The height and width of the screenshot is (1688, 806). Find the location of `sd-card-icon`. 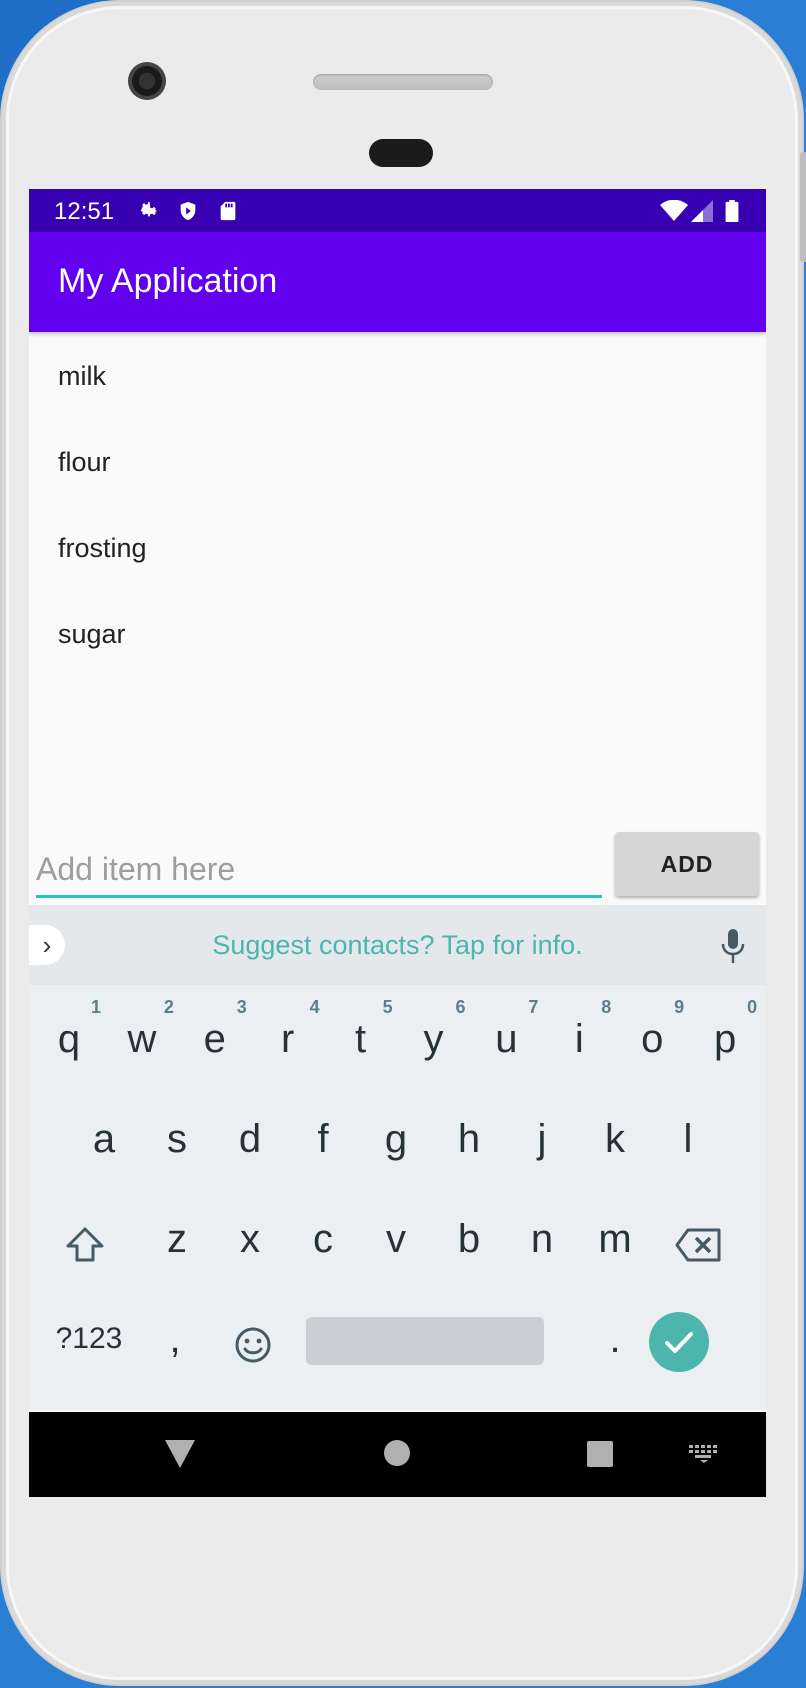

sd-card-icon is located at coordinates (228, 211).